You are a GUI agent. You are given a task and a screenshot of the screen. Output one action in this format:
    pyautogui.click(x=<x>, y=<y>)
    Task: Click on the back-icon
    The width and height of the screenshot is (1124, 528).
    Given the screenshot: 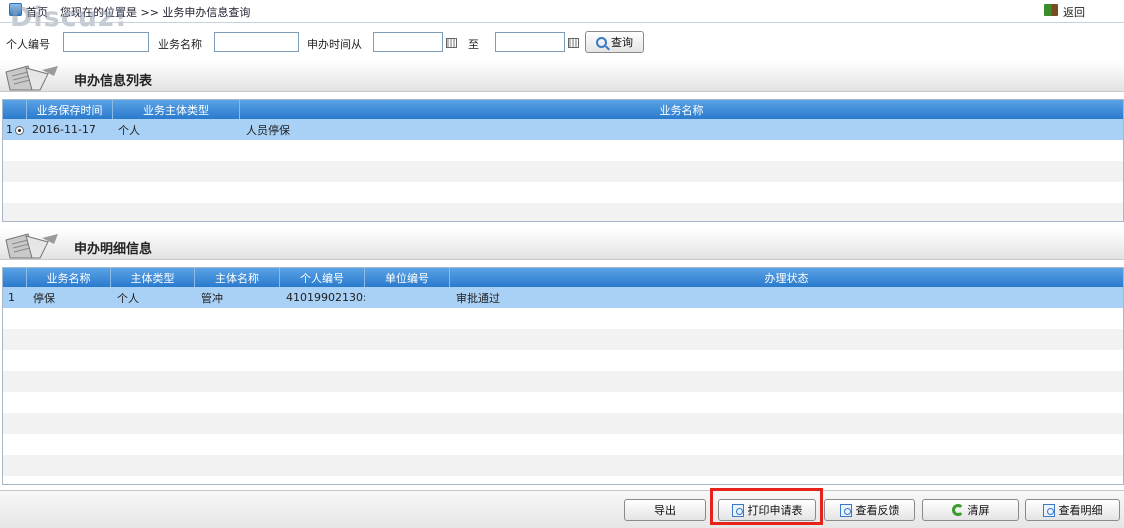 What is the action you would take?
    pyautogui.click(x=1051, y=10)
    